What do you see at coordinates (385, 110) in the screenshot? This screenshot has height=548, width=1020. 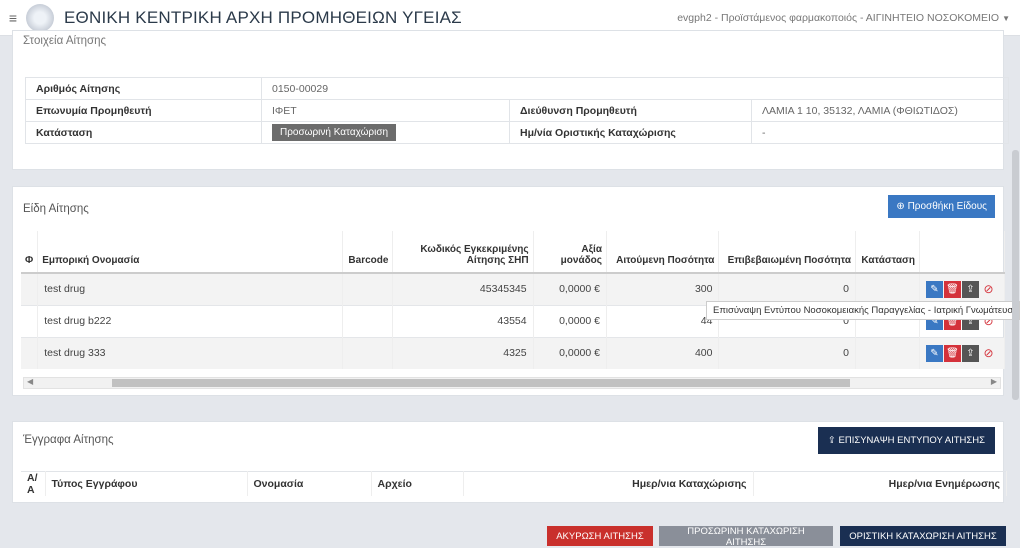 I see `supplier-value: ΙΦΕΤ` at bounding box center [385, 110].